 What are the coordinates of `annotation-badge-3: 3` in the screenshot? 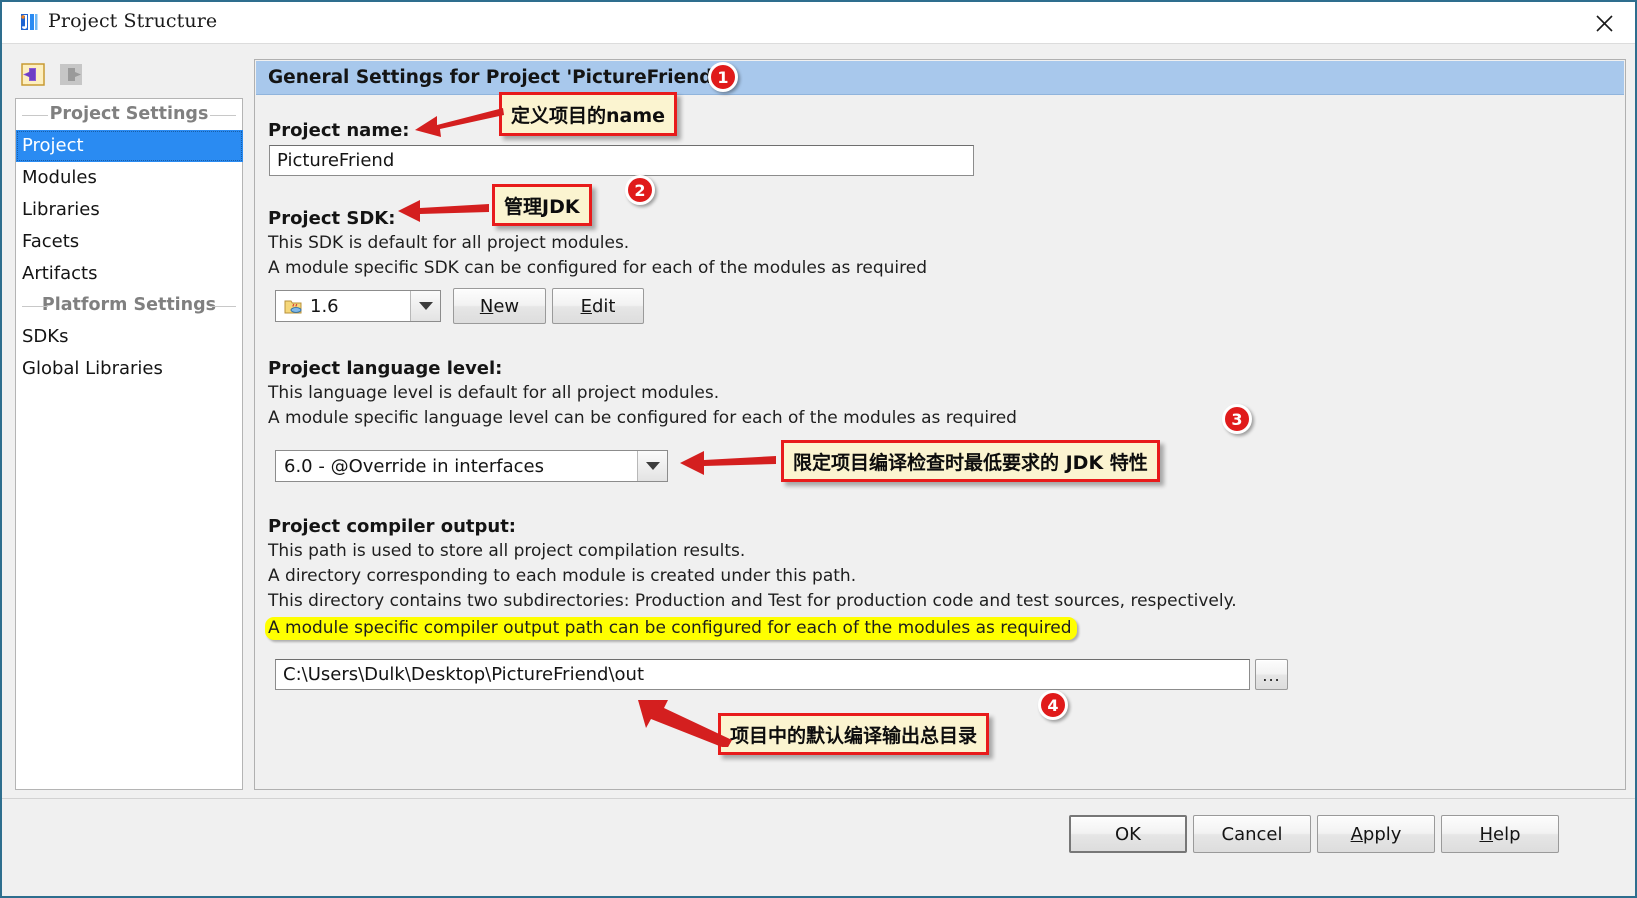 It's located at (1237, 419).